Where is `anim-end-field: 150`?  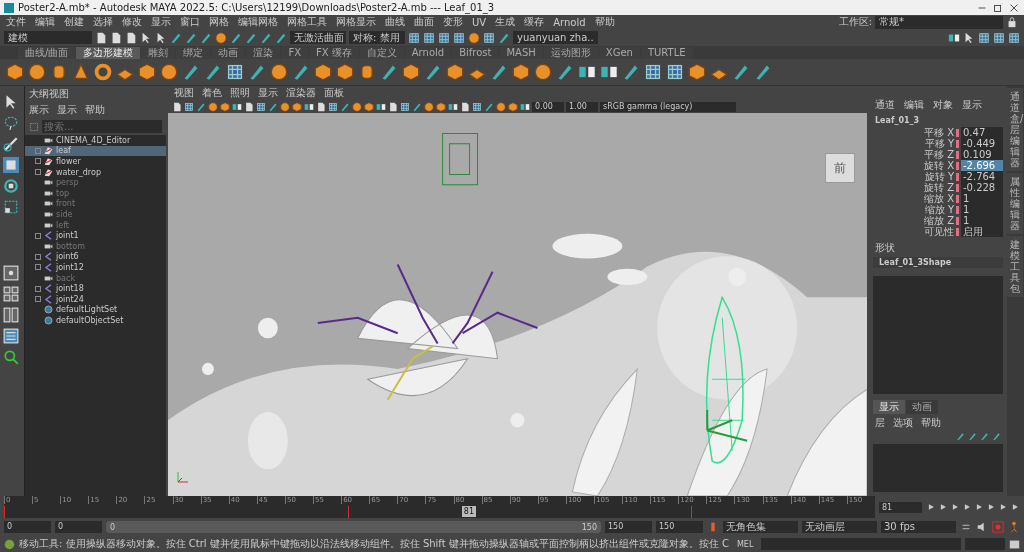 anim-end-field: 150 is located at coordinates (628, 527).